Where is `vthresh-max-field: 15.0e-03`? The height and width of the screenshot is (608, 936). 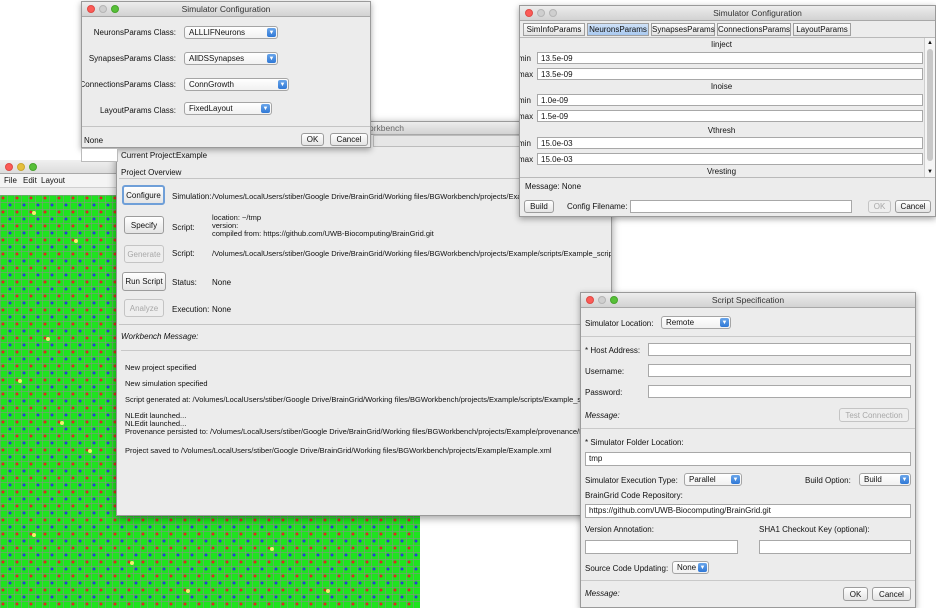 vthresh-max-field: 15.0e-03 is located at coordinates (730, 159).